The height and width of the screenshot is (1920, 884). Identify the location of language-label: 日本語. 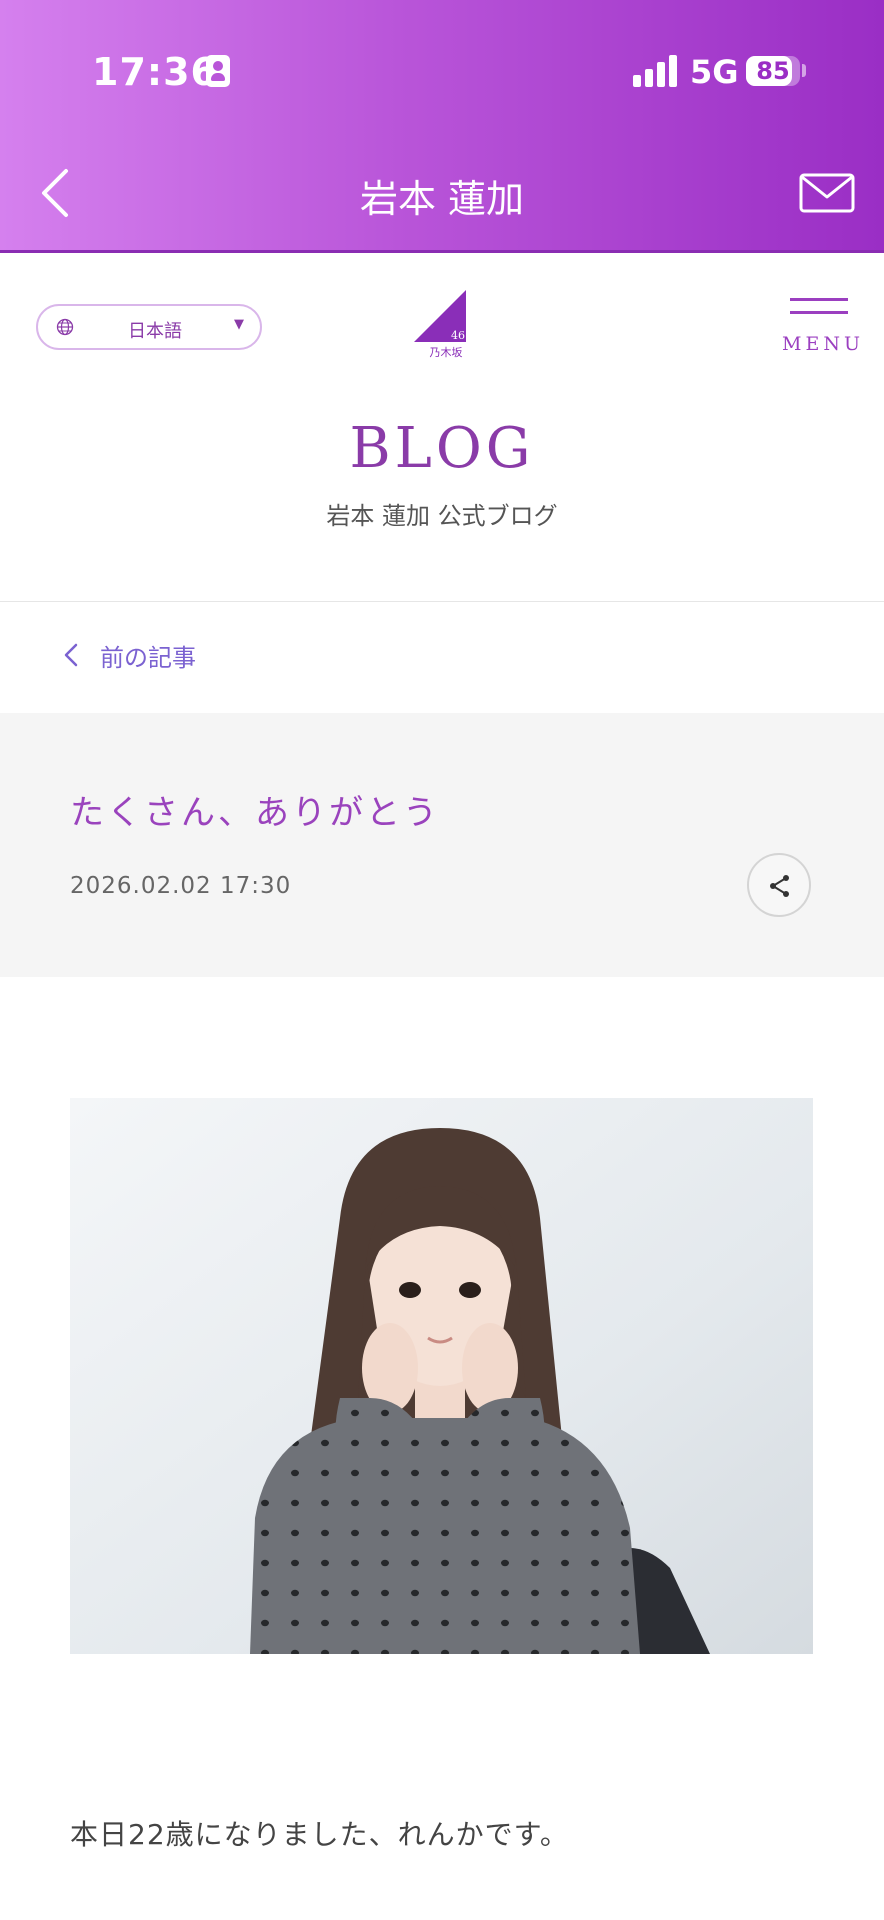
(155, 331).